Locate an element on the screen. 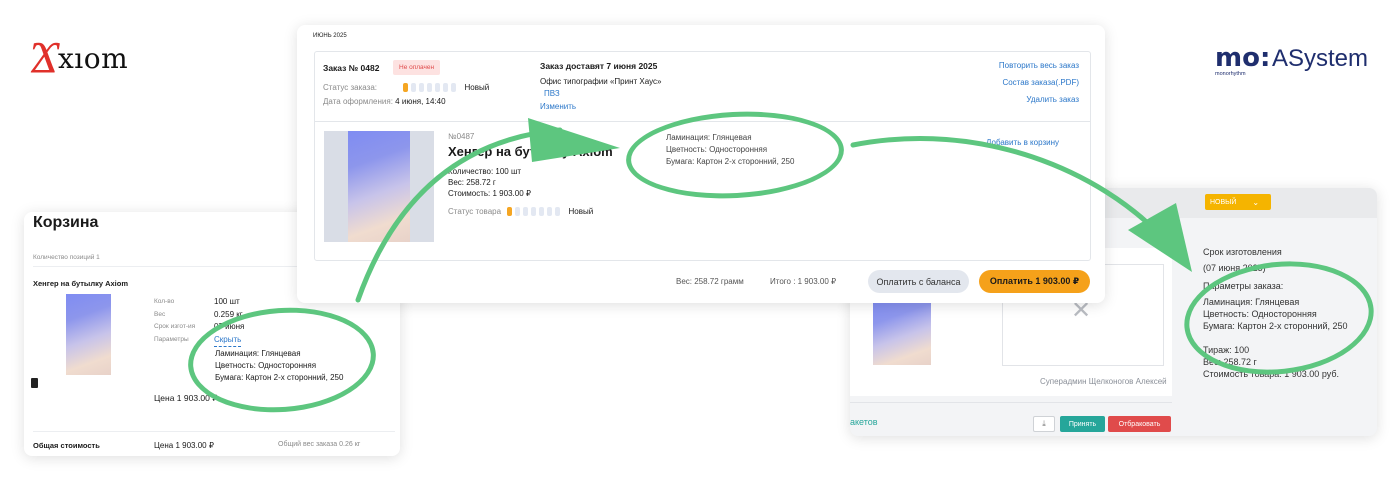  order-item-cost: Стоимость: 1 903.00 ₽ is located at coordinates (489, 193).